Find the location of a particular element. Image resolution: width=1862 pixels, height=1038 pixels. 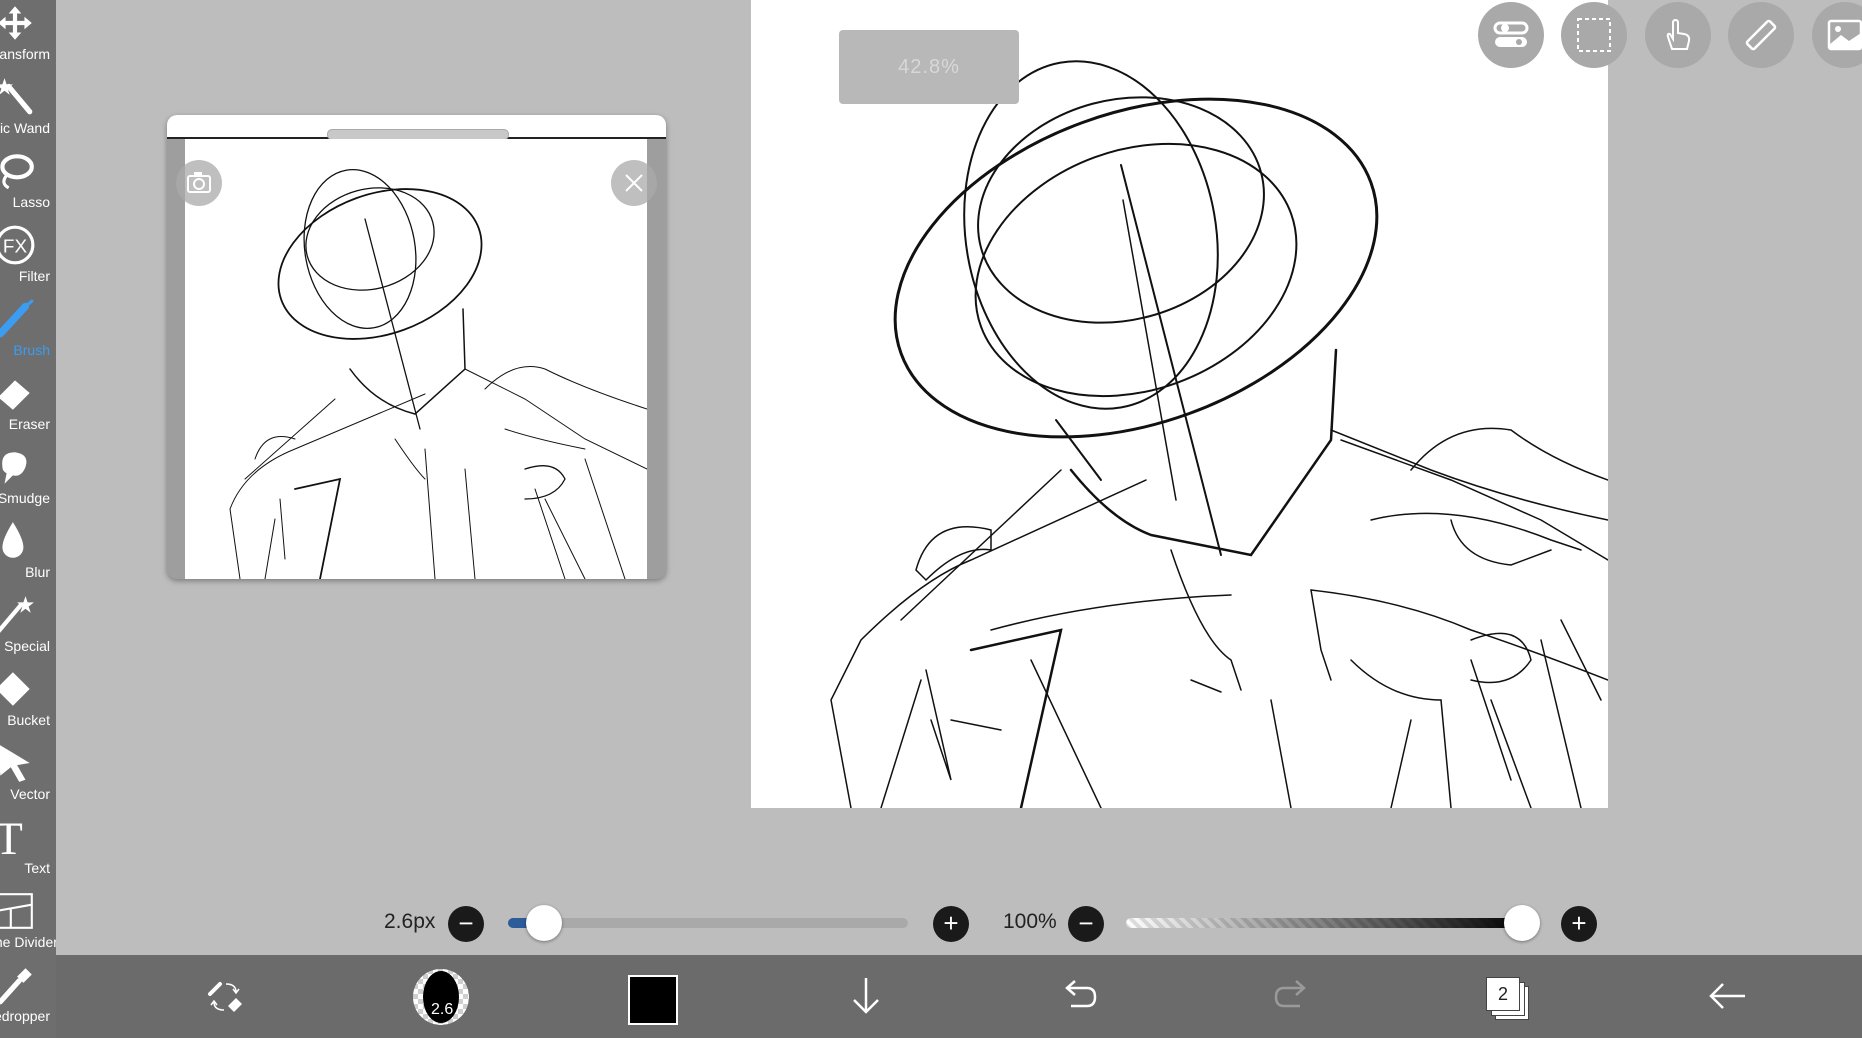

tool-label: Brush is located at coordinates (31, 350).